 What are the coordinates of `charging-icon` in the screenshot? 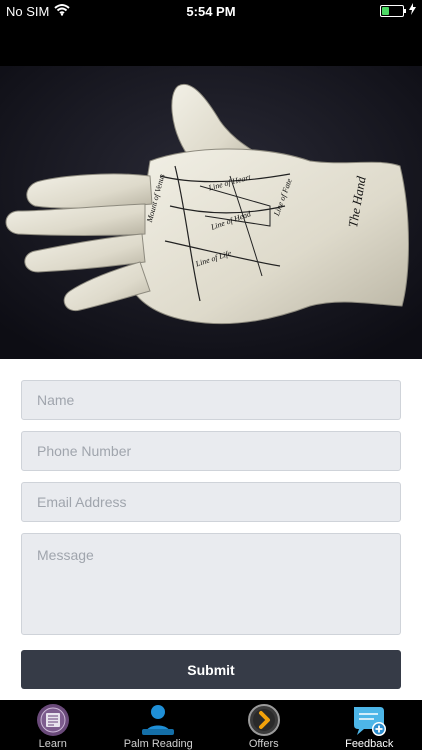 It's located at (412, 10).